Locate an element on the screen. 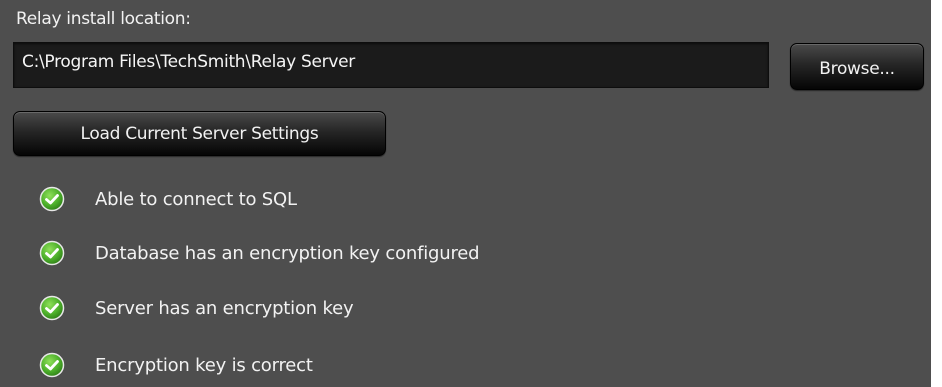 The image size is (942, 387). check-item-key-correct: Encryption key is correct is located at coordinates (176, 365).